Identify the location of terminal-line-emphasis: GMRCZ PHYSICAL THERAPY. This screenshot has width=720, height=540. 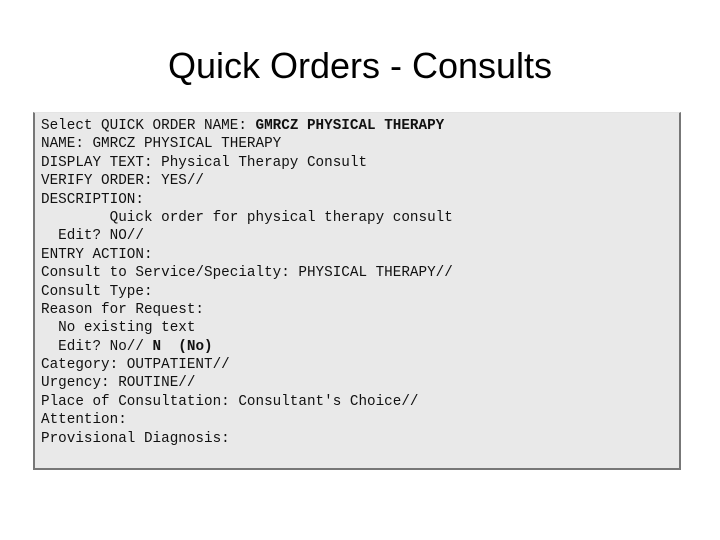
(350, 126).